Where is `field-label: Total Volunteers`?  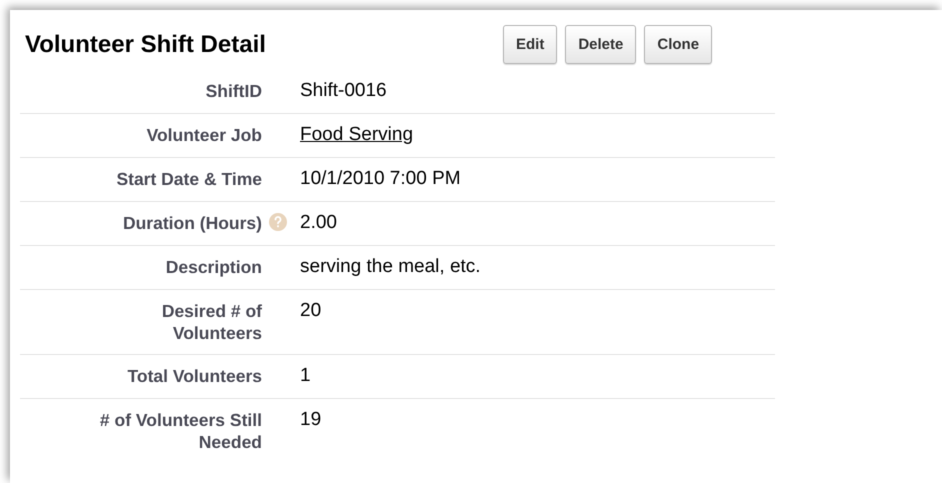
field-label: Total Volunteers is located at coordinates (194, 376).